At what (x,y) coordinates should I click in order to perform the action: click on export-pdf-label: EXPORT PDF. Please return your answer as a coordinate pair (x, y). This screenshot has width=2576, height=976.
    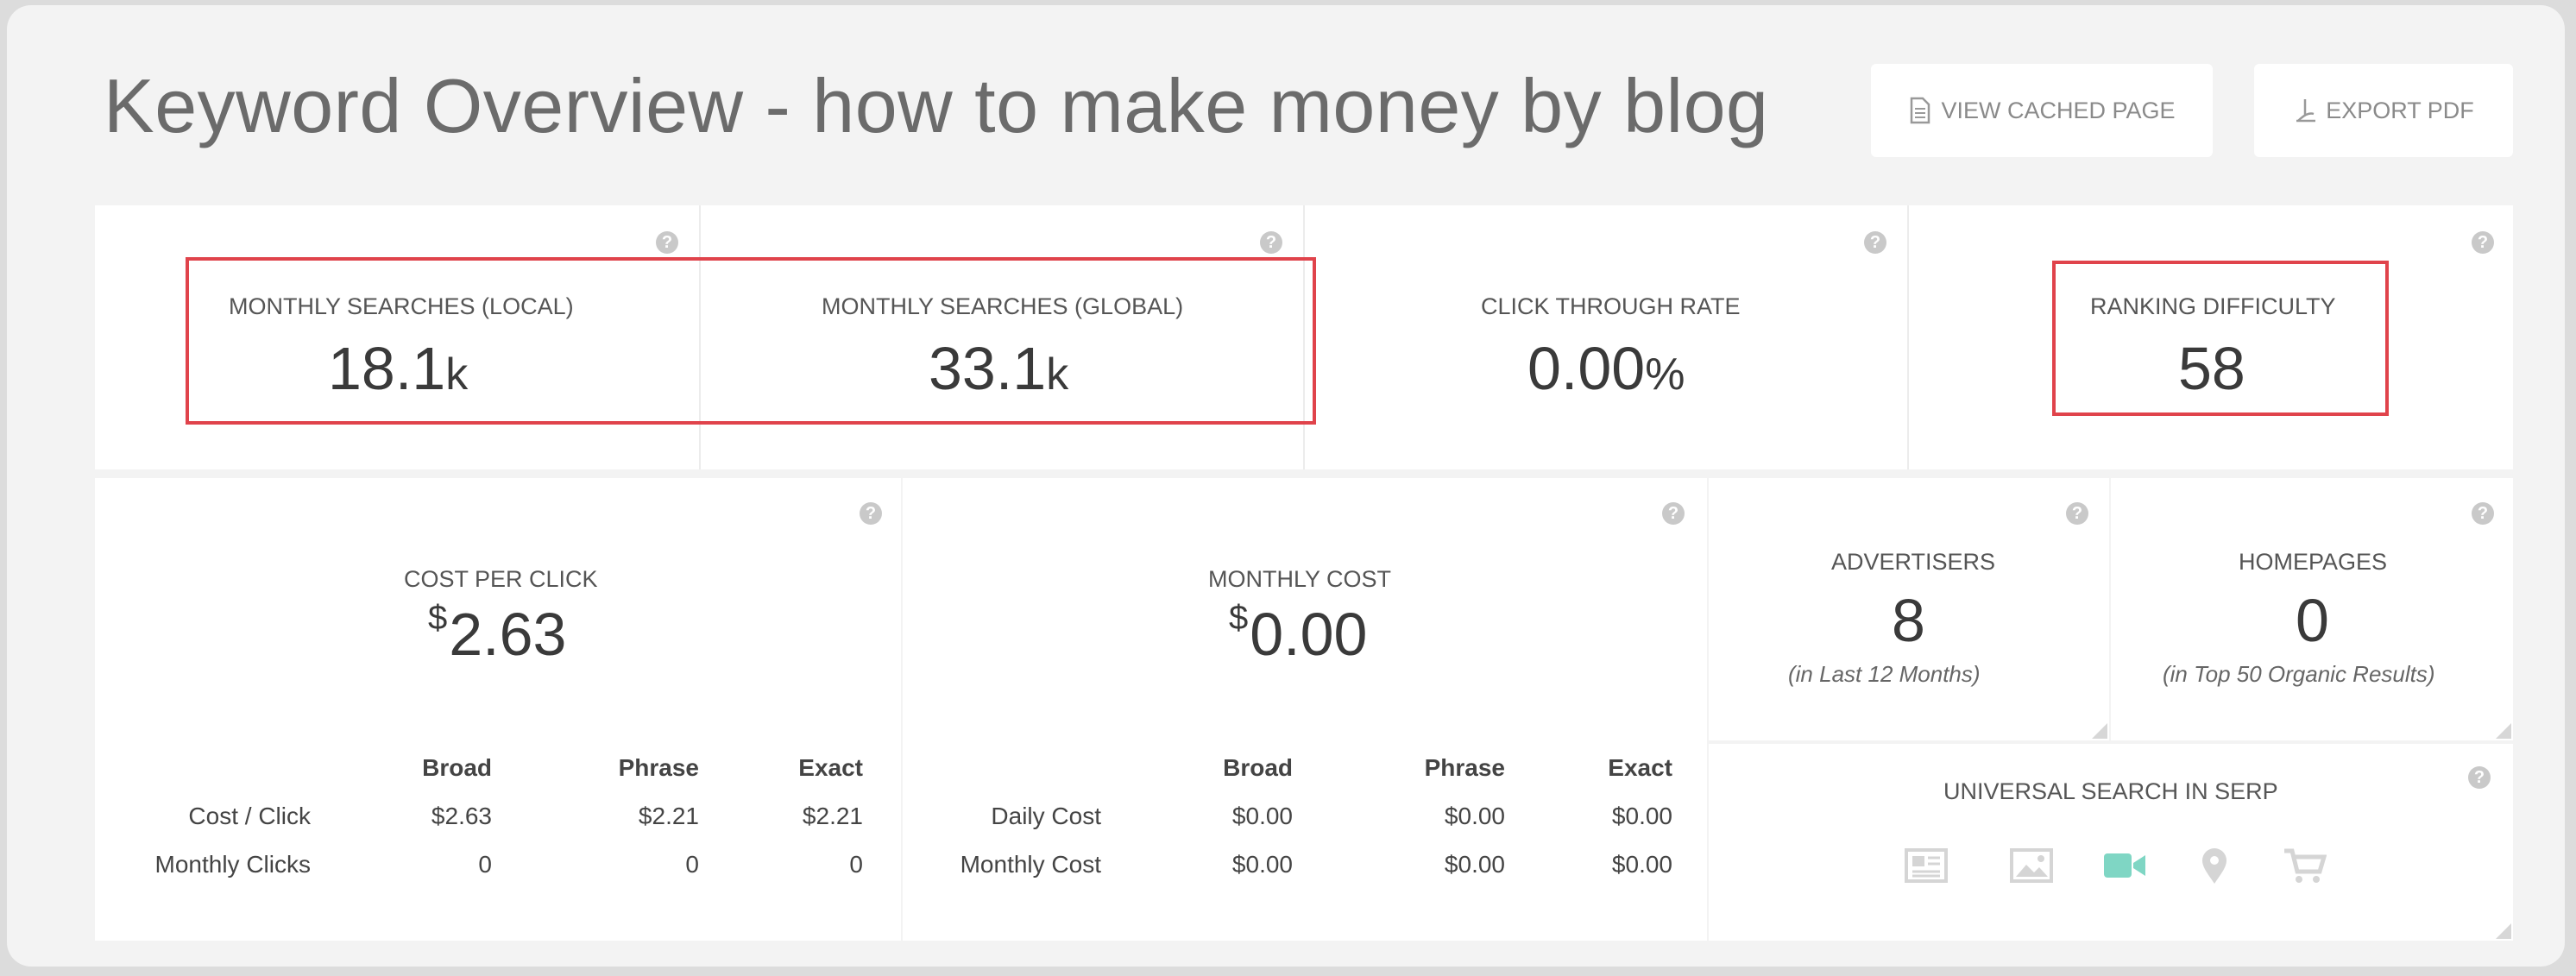
    Looking at the image, I should click on (2400, 110).